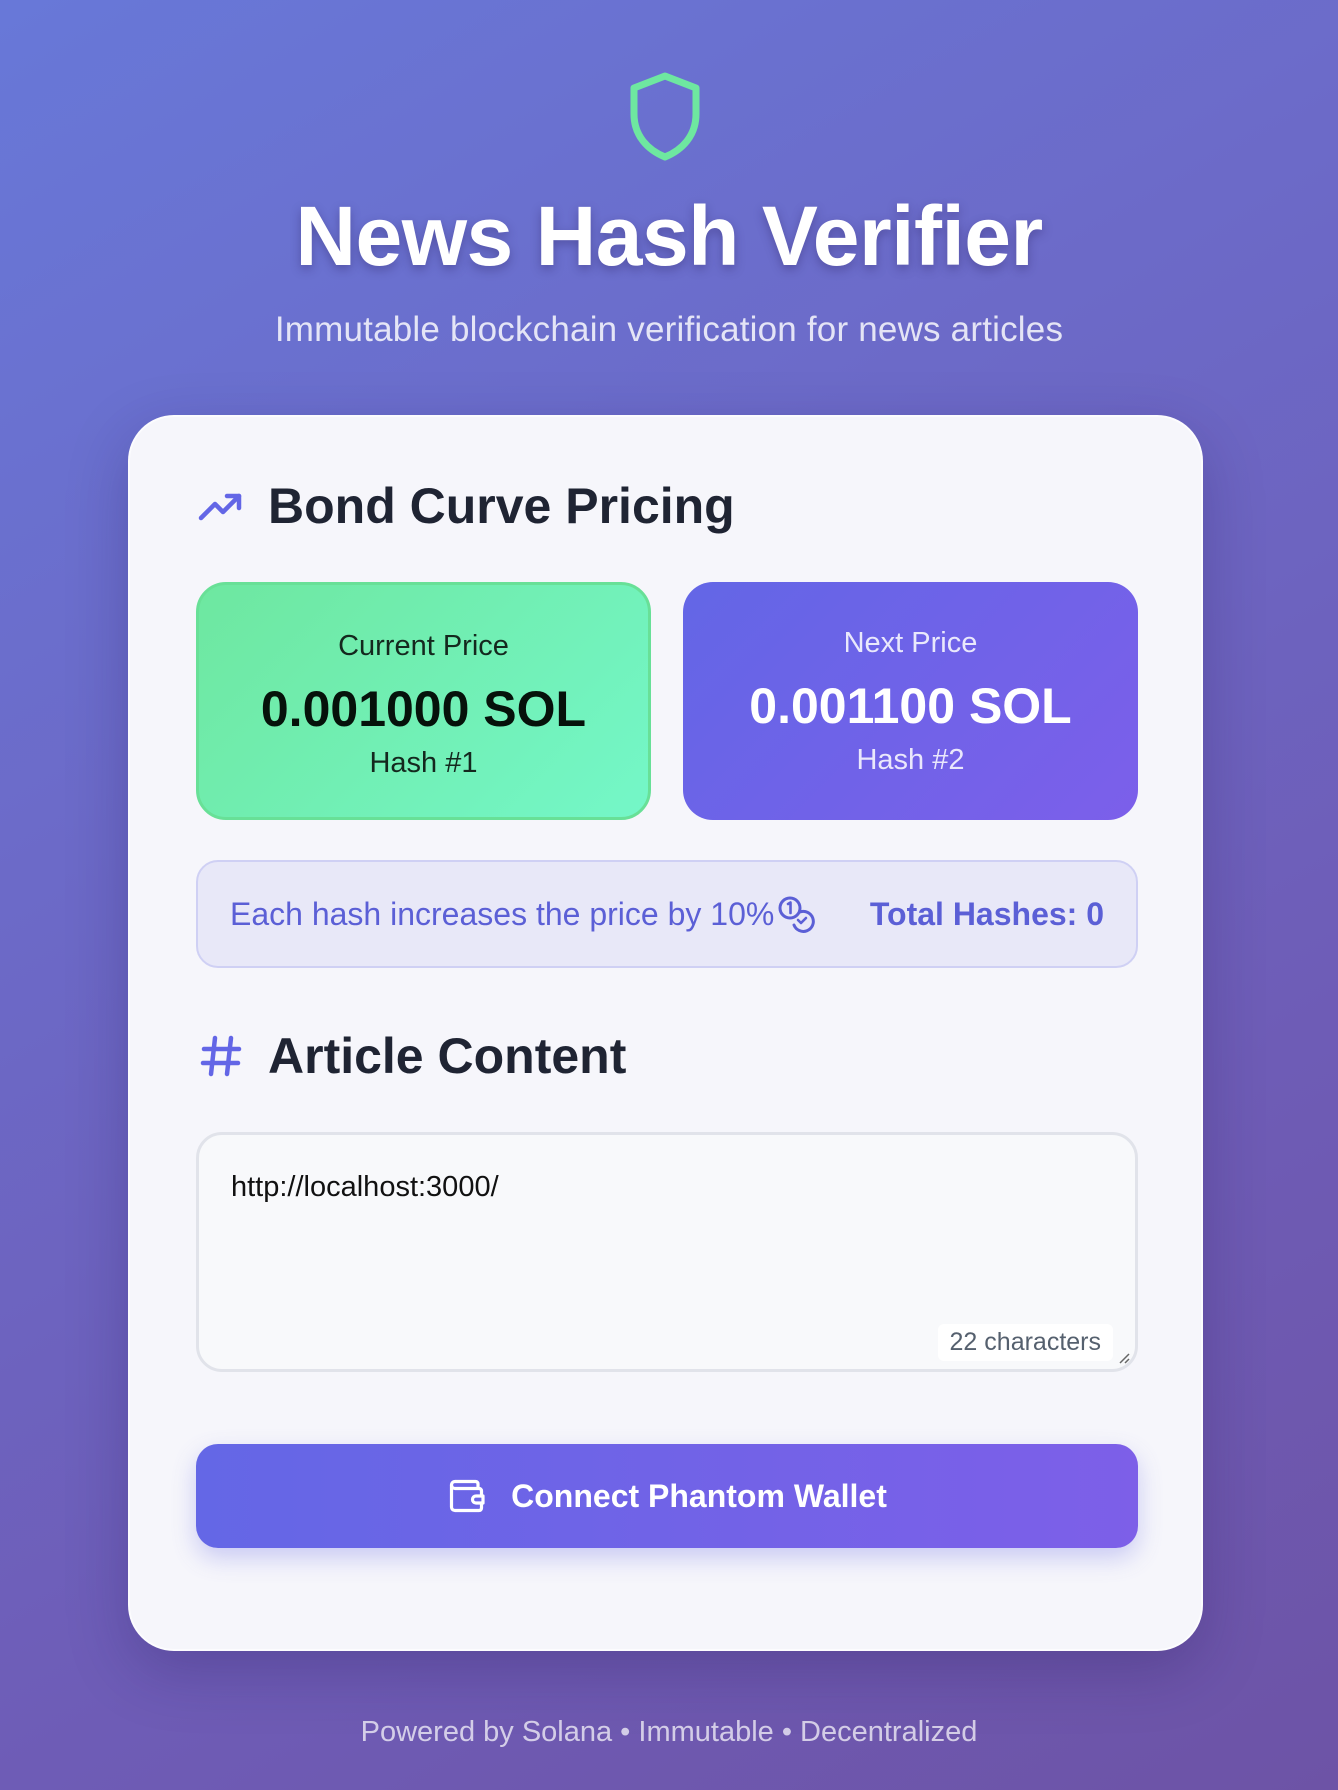  I want to click on connect-wallet-button: Connect Phantom Wallet, so click(667, 1496).